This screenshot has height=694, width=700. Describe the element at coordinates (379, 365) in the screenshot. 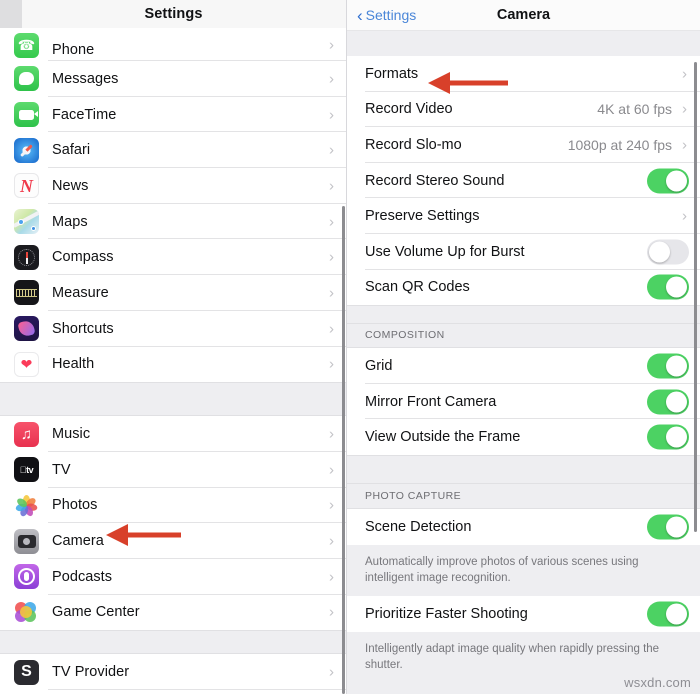

I see `row-label: Grid` at that location.